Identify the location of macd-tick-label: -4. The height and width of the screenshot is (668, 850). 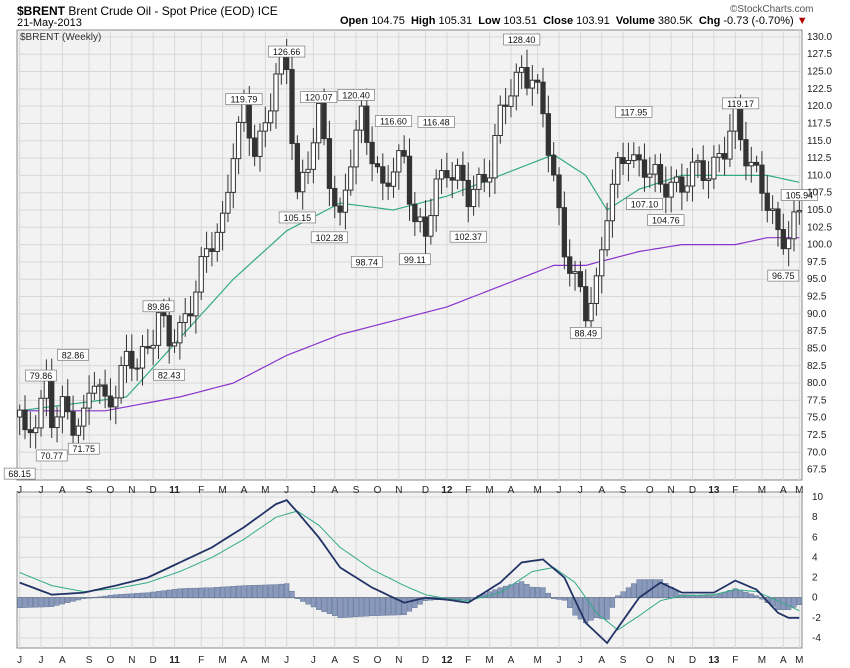
(816, 638).